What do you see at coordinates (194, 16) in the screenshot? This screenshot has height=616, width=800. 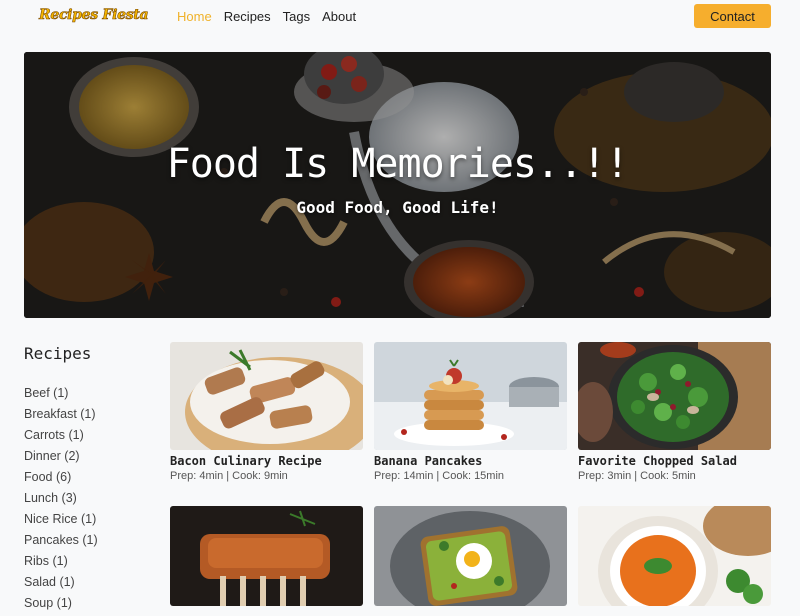 I see `nav-link-home: Home` at bounding box center [194, 16].